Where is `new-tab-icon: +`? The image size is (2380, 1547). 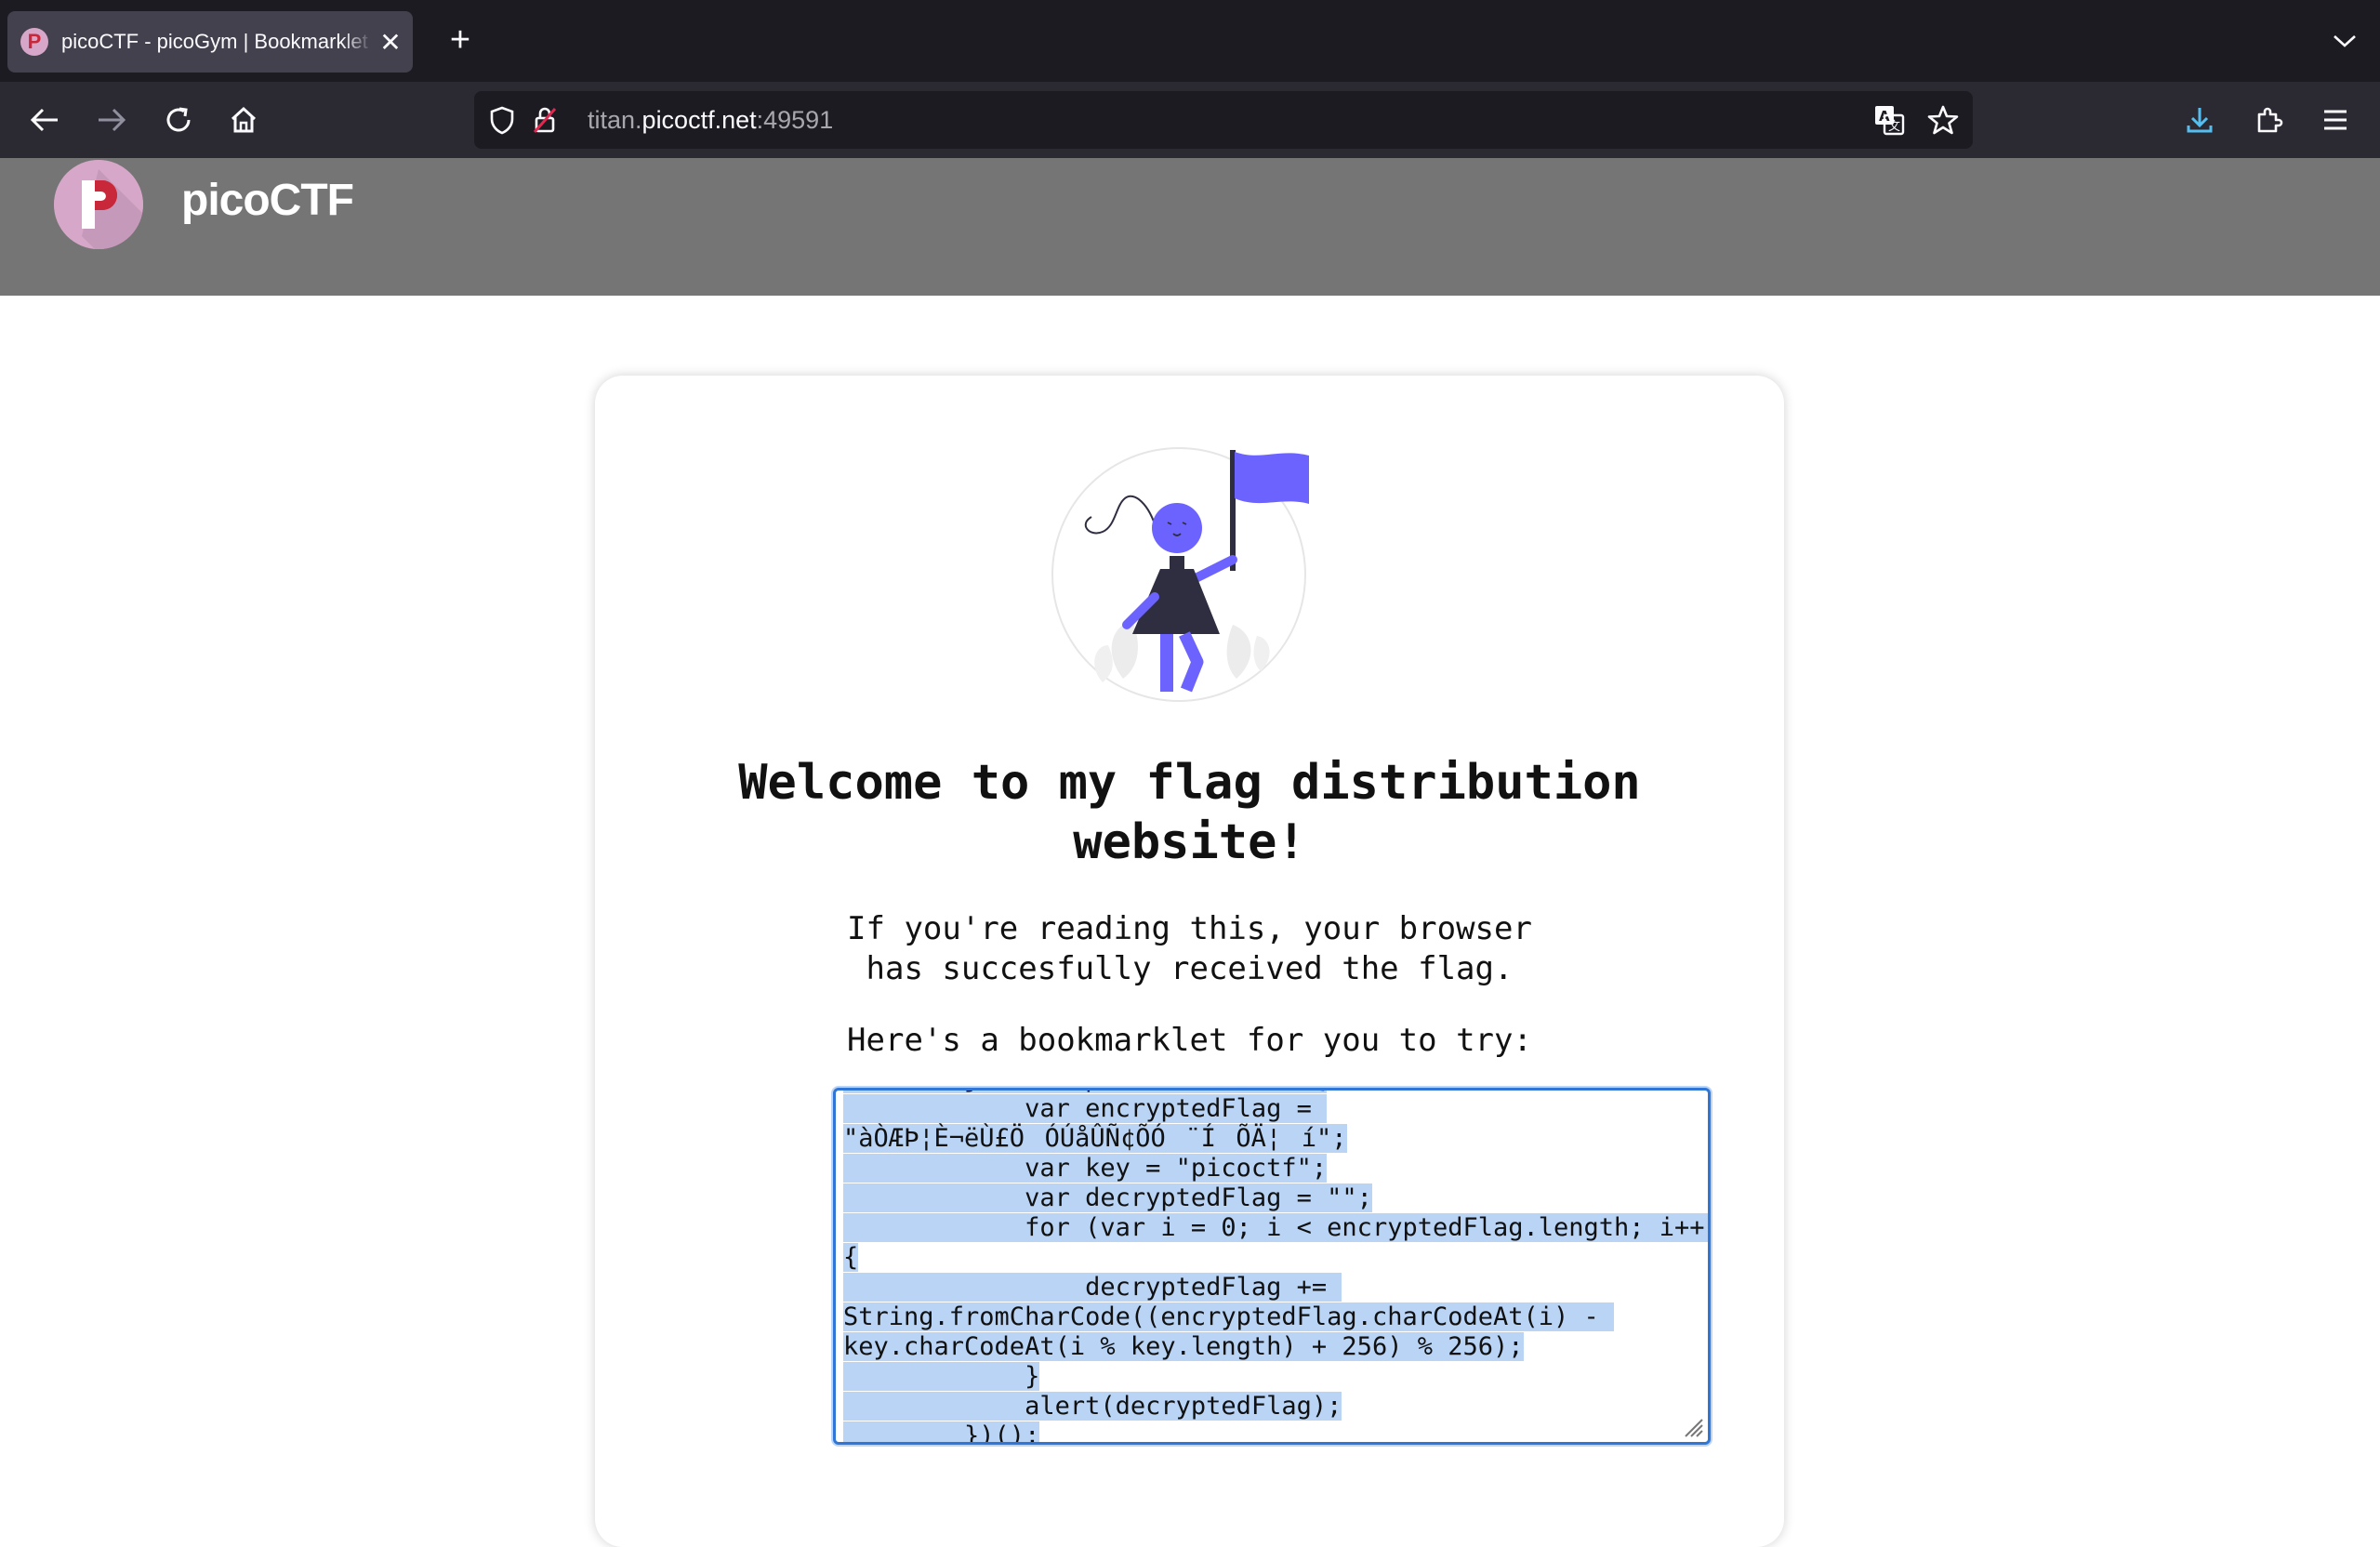 new-tab-icon: + is located at coordinates (460, 40).